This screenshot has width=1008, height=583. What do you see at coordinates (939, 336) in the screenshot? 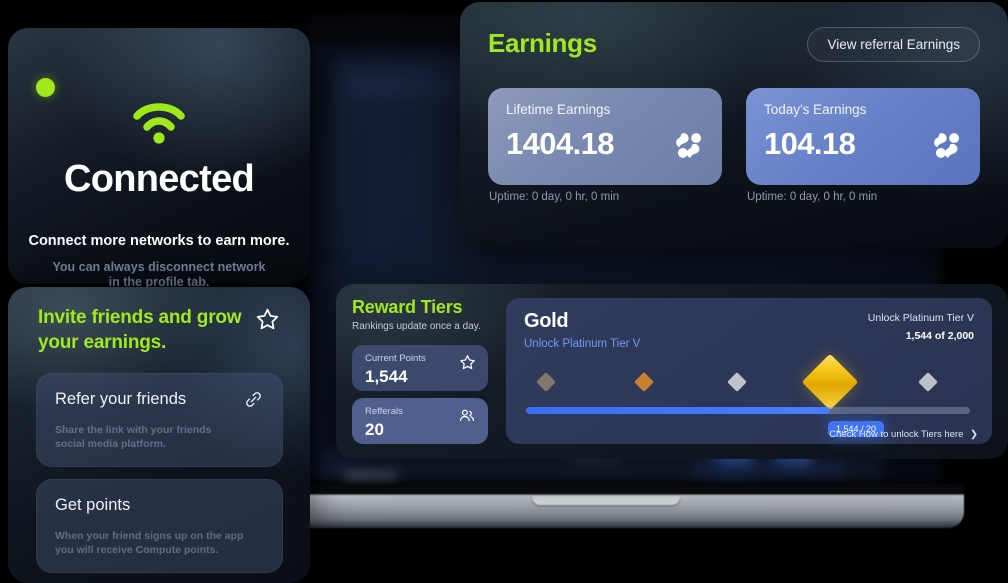
I see `unlock-progress-value: 1,544 of 2,000` at bounding box center [939, 336].